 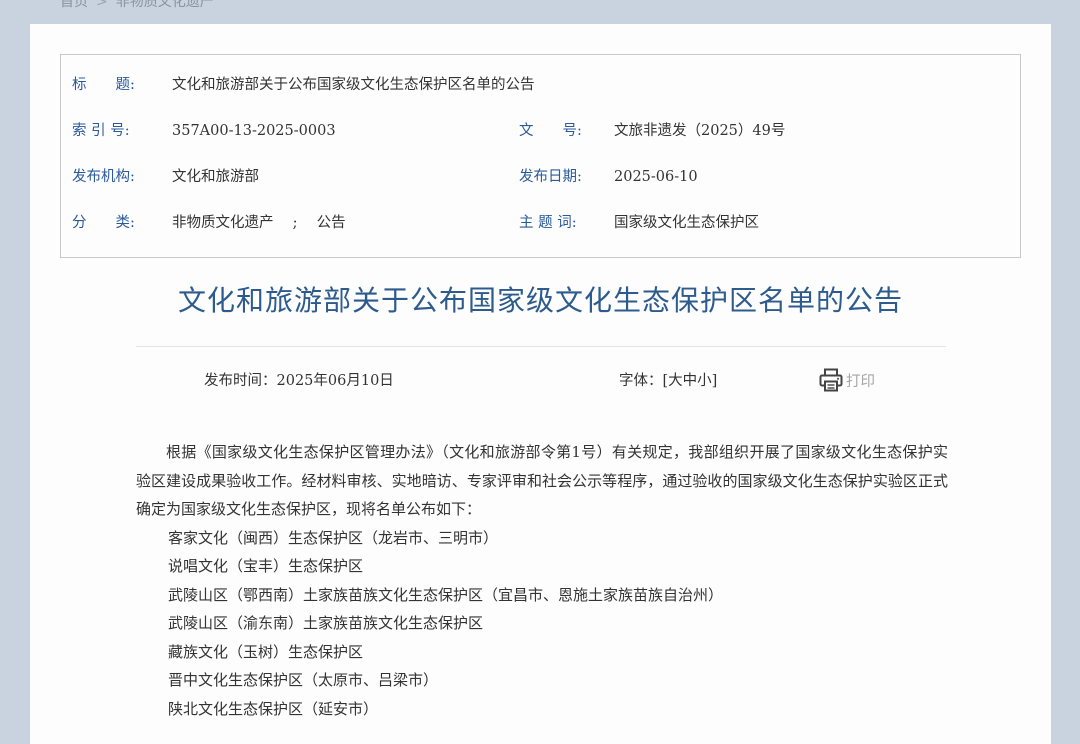 I want to click on list-item: 客家文化（闽西）生态保护区（龙岩市、三明市）, so click(x=333, y=537).